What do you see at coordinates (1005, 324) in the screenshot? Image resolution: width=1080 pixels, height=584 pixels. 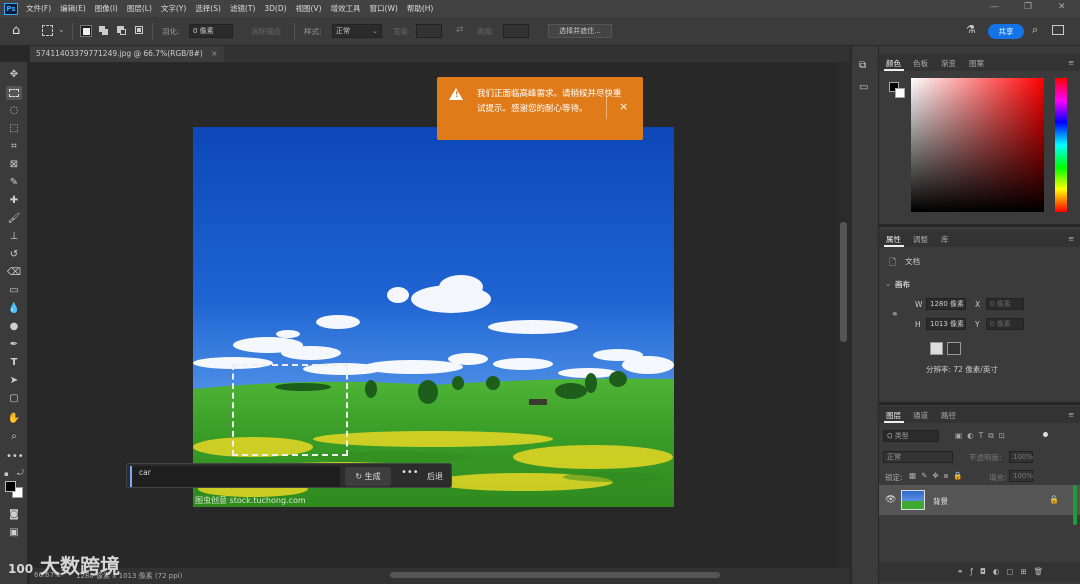 I see `y-input: 0 像素` at bounding box center [1005, 324].